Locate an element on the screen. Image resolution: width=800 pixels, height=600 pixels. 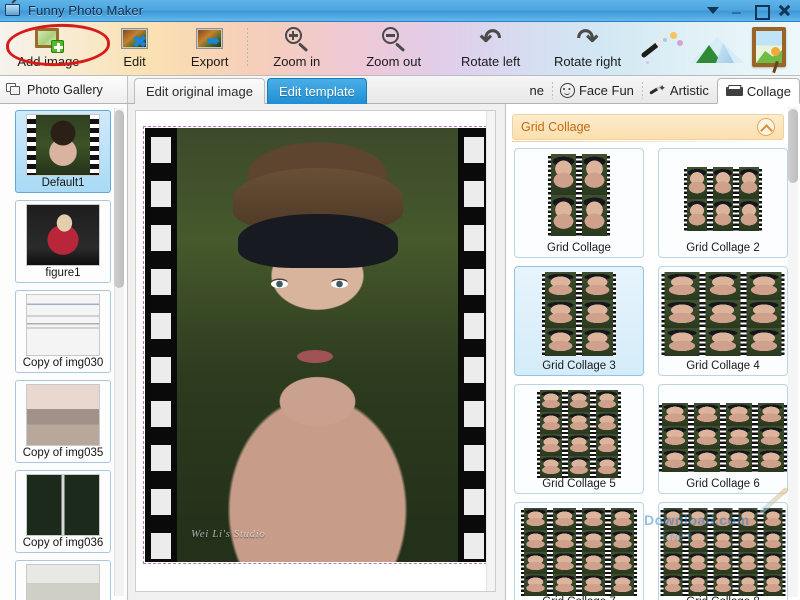
chevron-up-circle-icon is located at coordinates (766, 127).